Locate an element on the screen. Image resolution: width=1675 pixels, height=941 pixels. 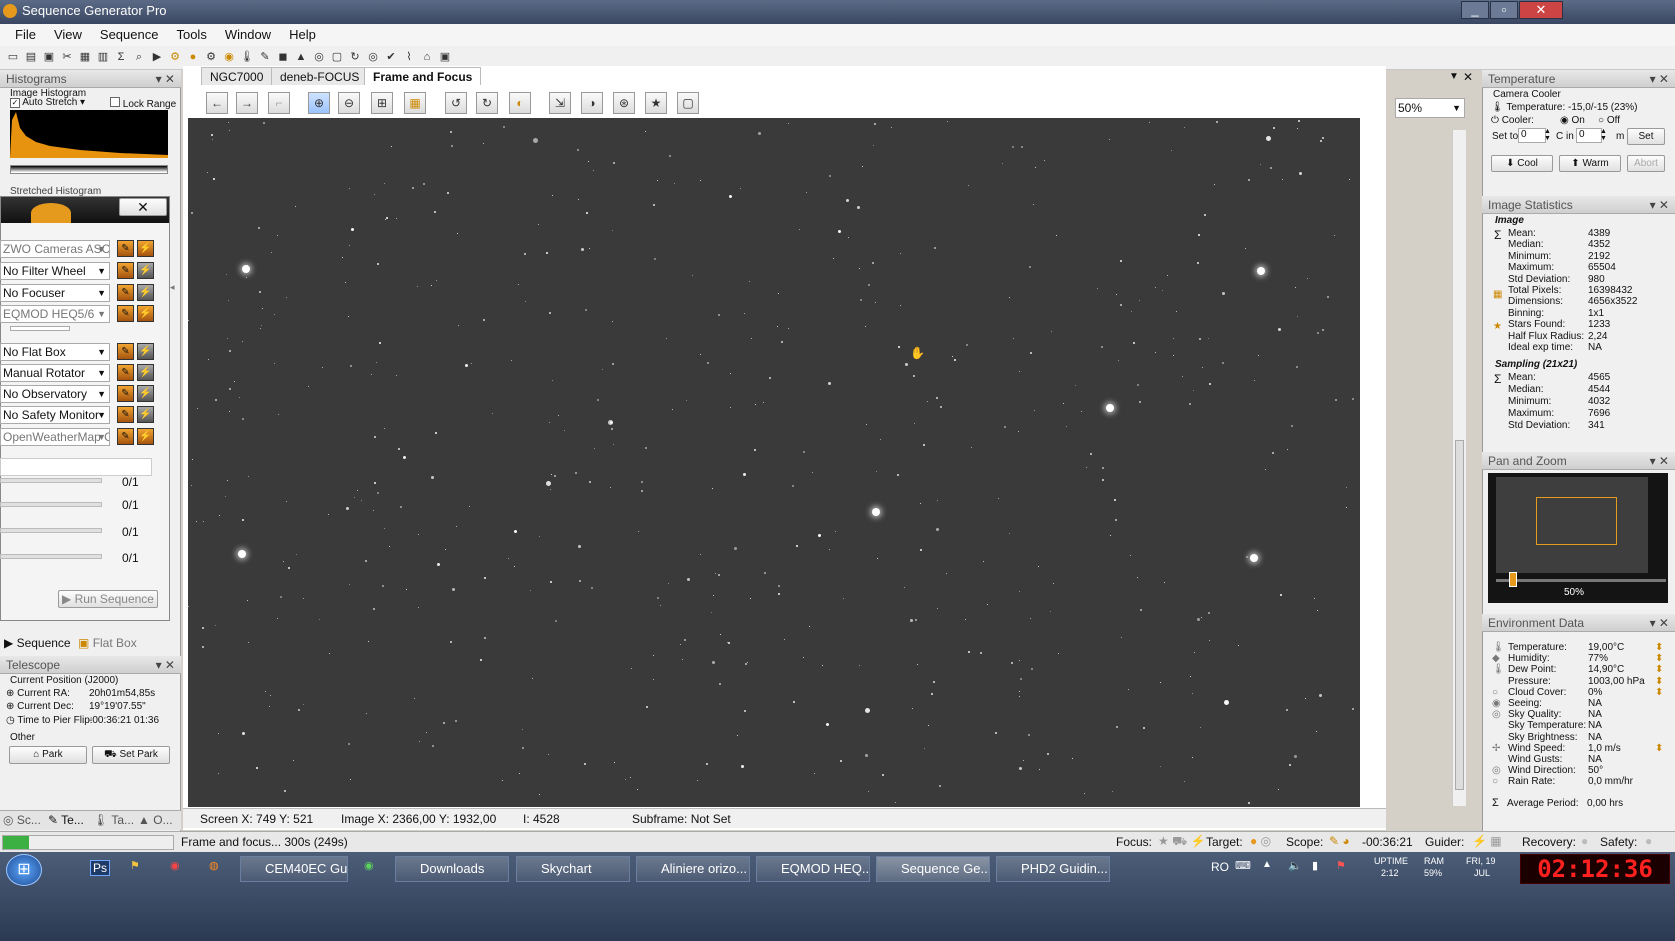
language-indicator: RO is located at coordinates (1220, 867).